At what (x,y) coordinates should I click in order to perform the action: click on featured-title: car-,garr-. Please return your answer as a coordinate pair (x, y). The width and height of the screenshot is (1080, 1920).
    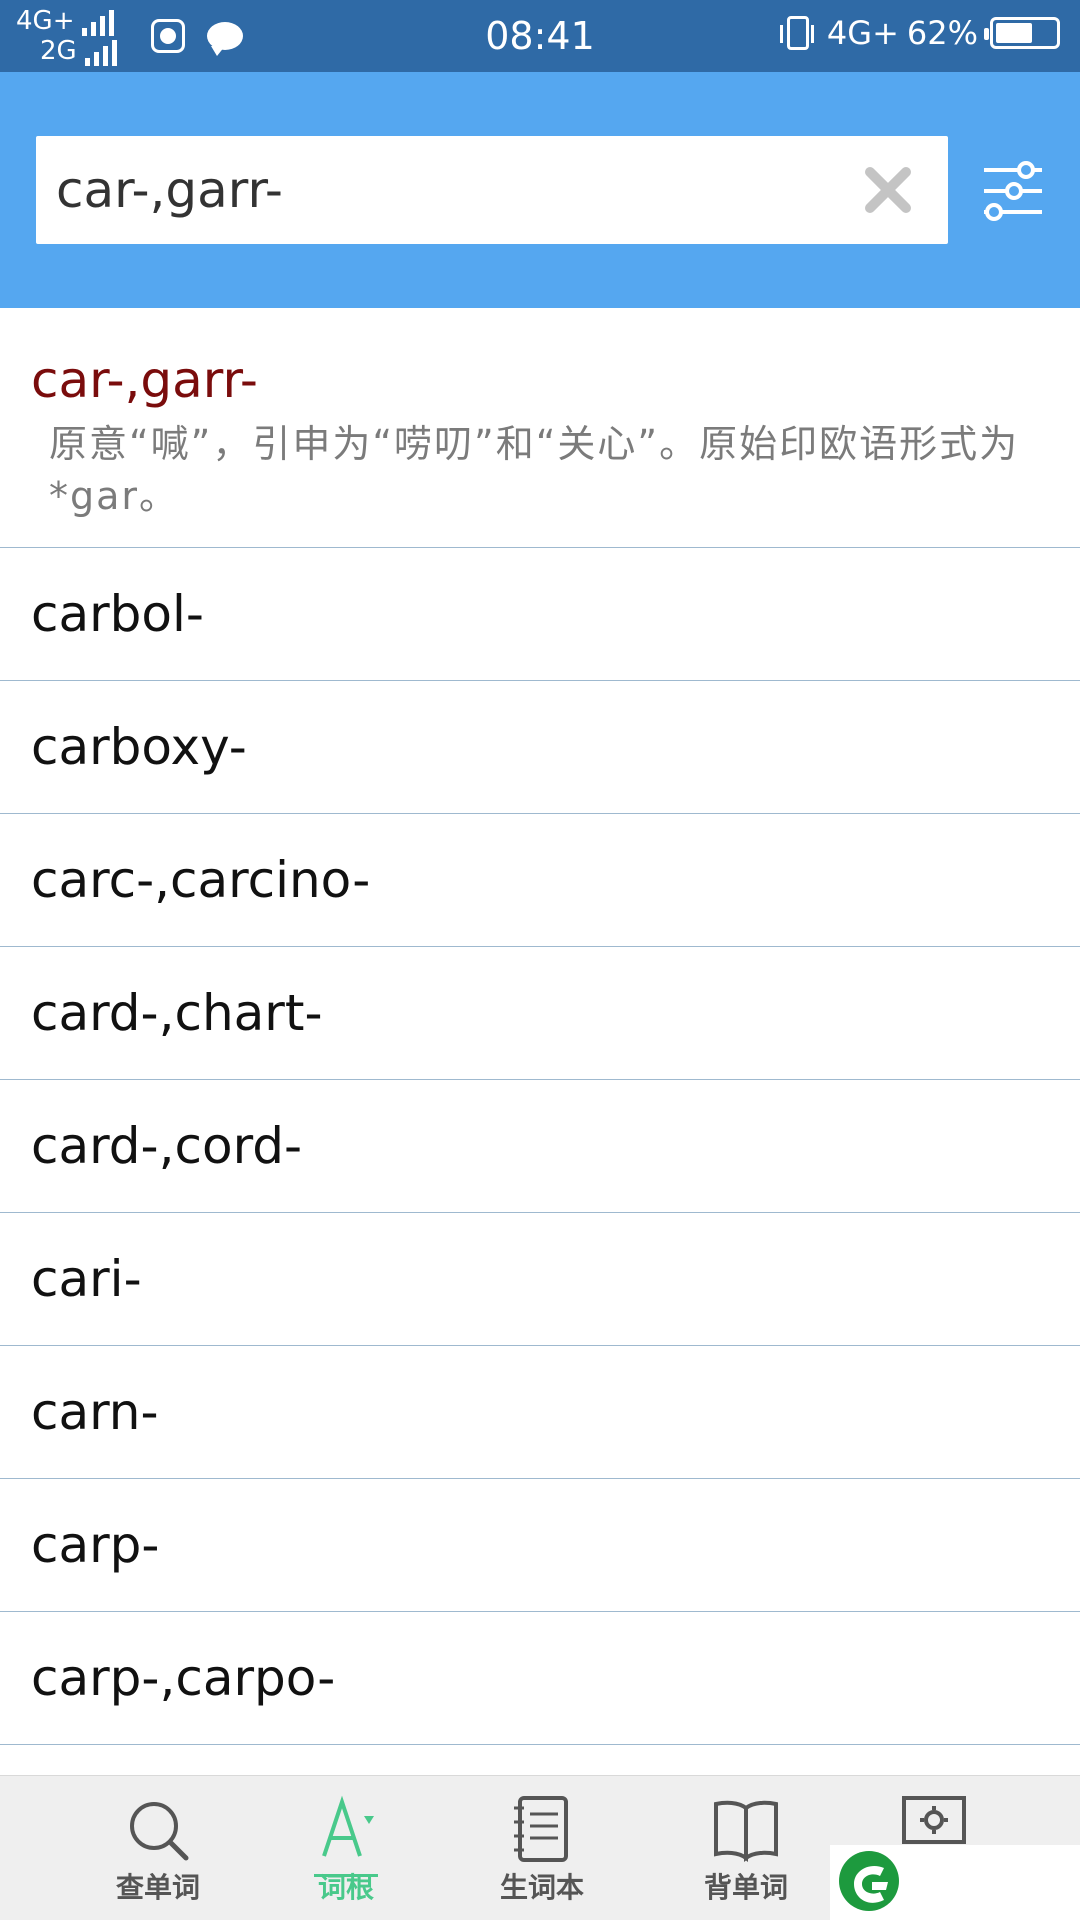
    Looking at the image, I should click on (144, 380).